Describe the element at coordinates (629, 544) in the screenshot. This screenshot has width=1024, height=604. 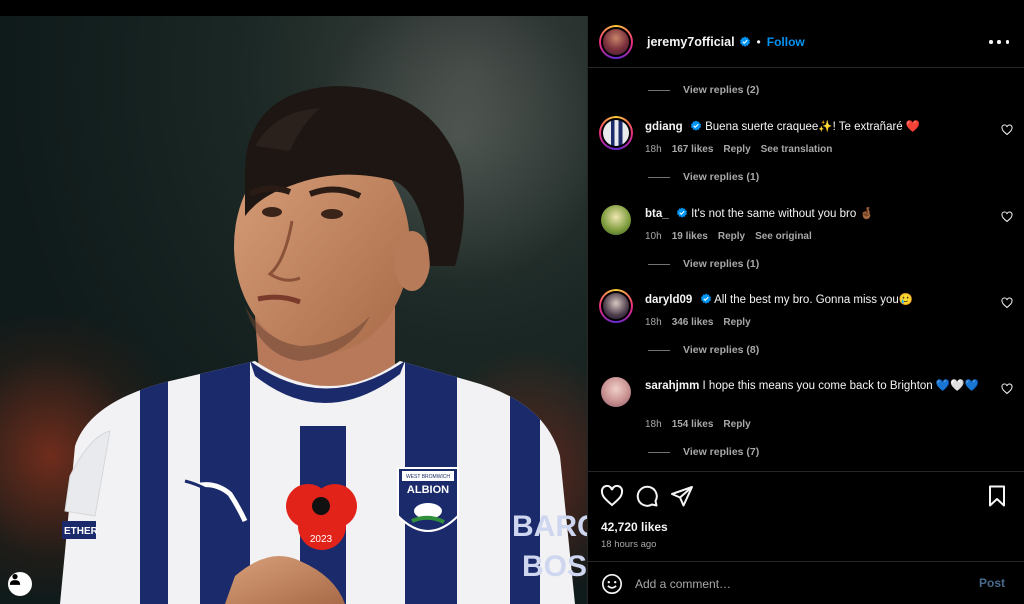
I see `post-time: 18 hours ago` at that location.